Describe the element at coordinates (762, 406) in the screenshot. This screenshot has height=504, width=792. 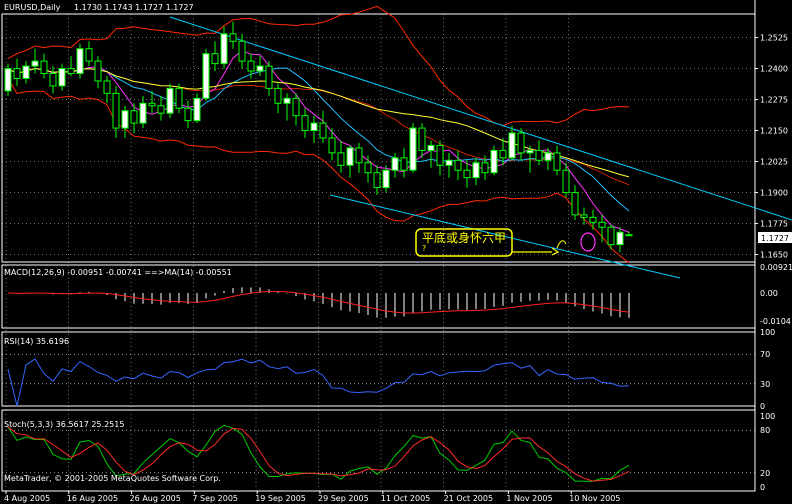
I see `rsi-axis-label: 0` at that location.